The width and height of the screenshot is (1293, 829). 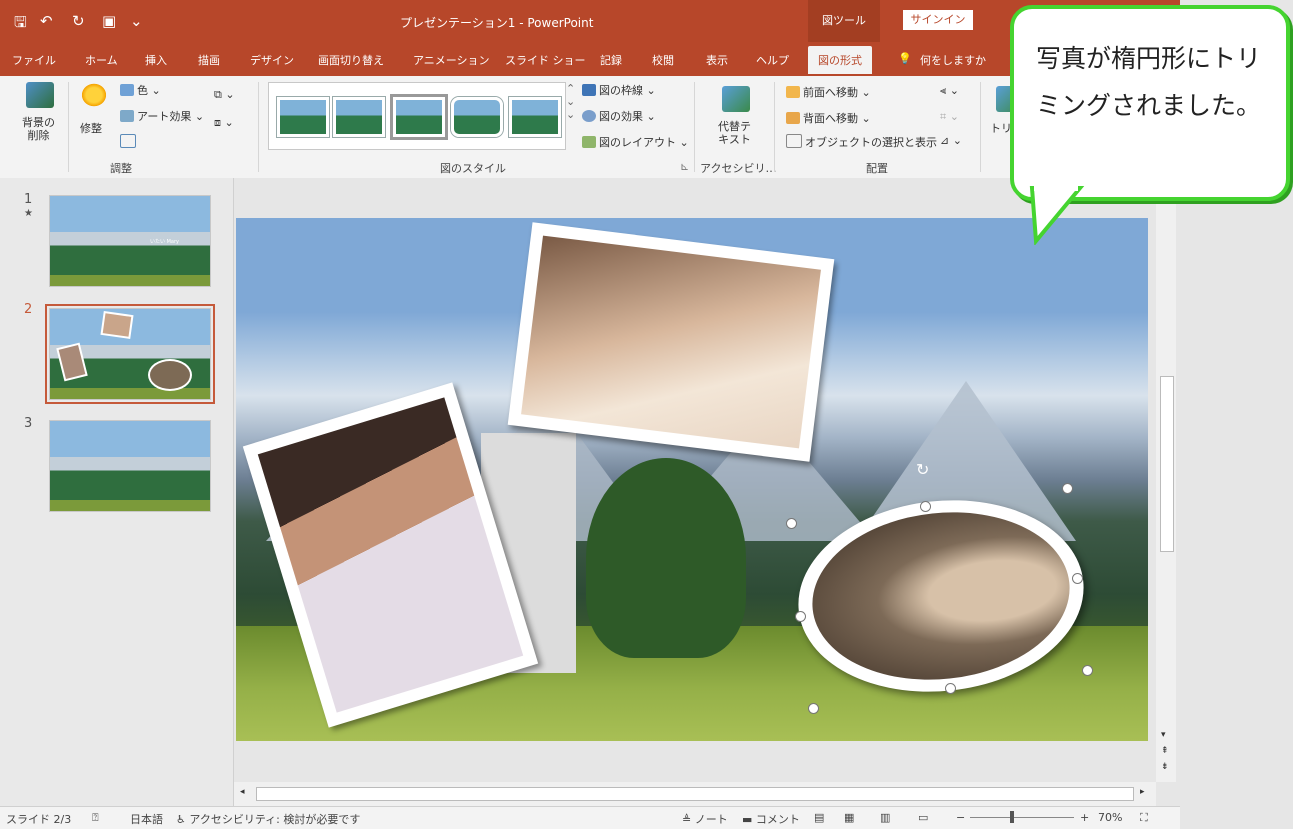 I want to click on slide-sorter-icon: ▦, so click(x=849, y=817).